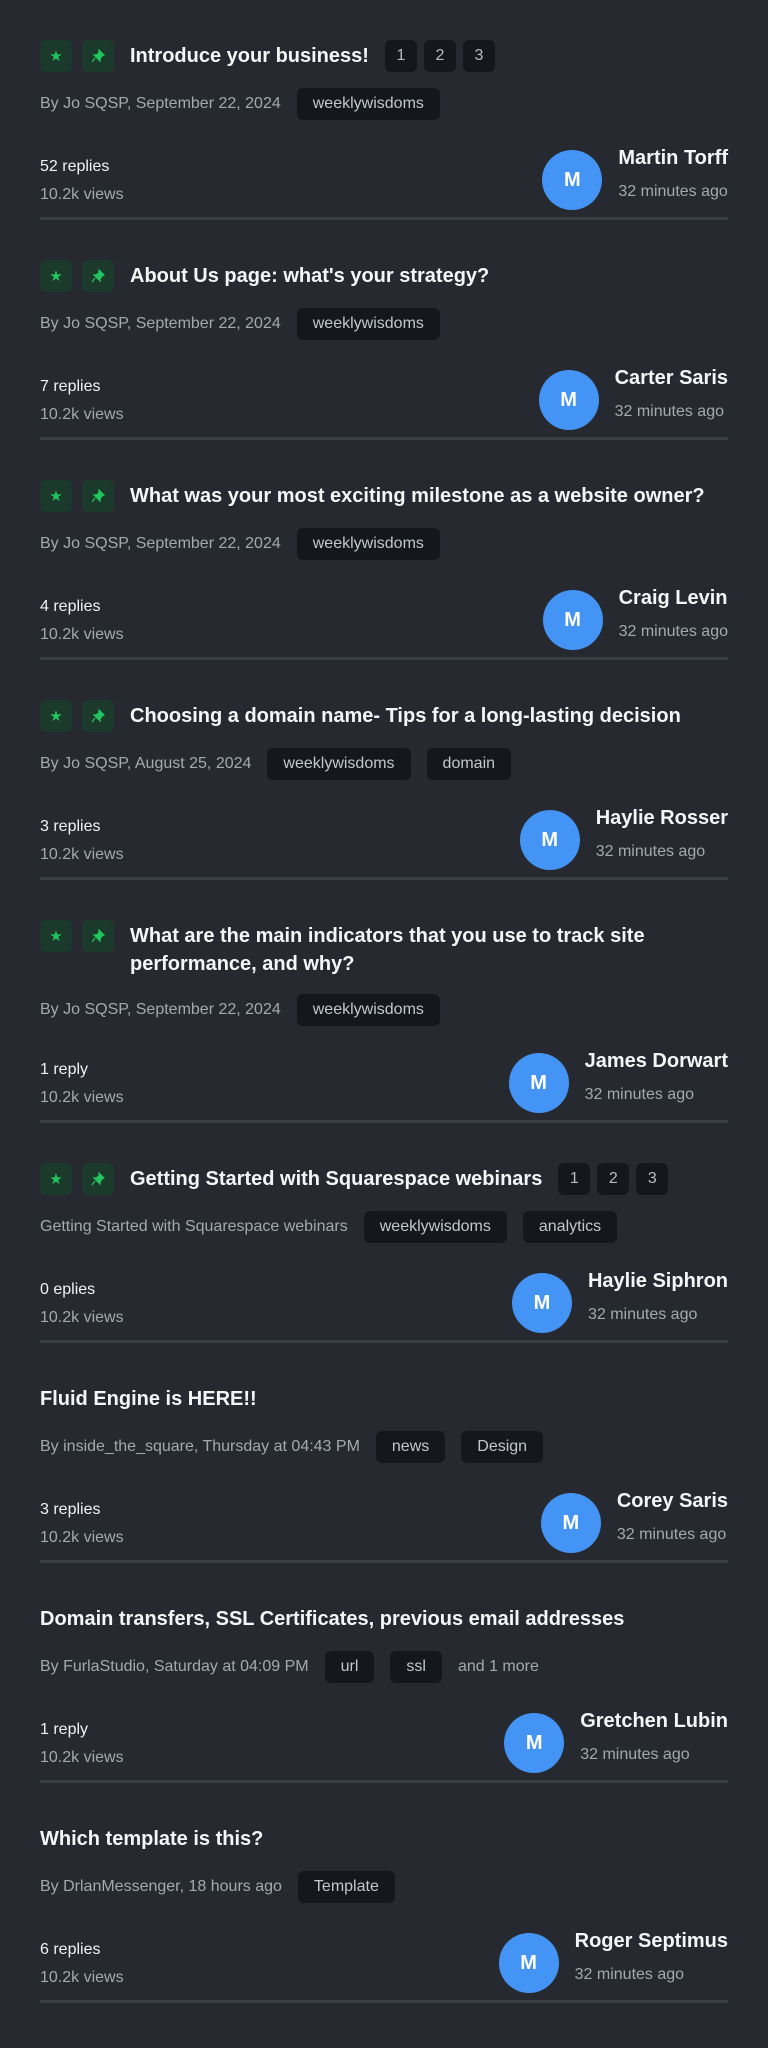 This screenshot has height=2048, width=768. What do you see at coordinates (635, 618) in the screenshot?
I see `last-poster: M Craig Levin 32 minutes ago` at bounding box center [635, 618].